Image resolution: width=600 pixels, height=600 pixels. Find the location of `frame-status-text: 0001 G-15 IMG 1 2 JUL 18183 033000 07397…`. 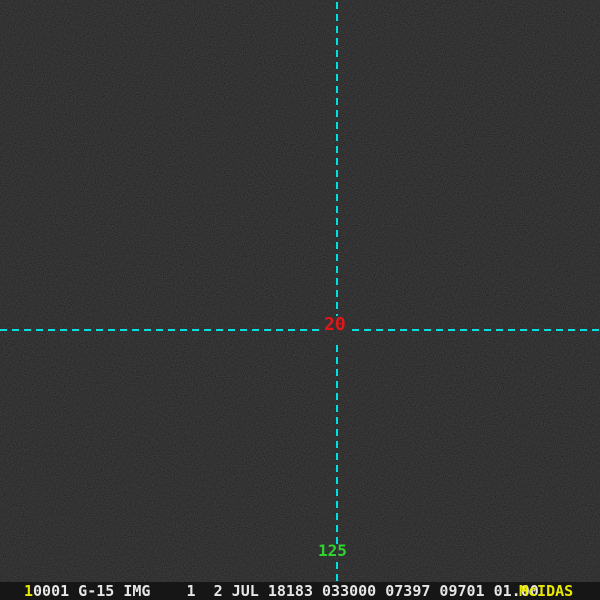

frame-status-text: 0001 G-15 IMG 1 2 JUL 18183 033000 07397… is located at coordinates (286, 591).